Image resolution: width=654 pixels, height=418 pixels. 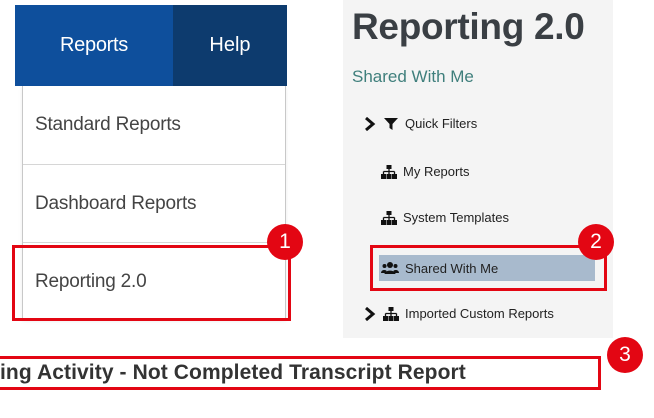 I want to click on step-badge-3: 3, so click(x=625, y=355).